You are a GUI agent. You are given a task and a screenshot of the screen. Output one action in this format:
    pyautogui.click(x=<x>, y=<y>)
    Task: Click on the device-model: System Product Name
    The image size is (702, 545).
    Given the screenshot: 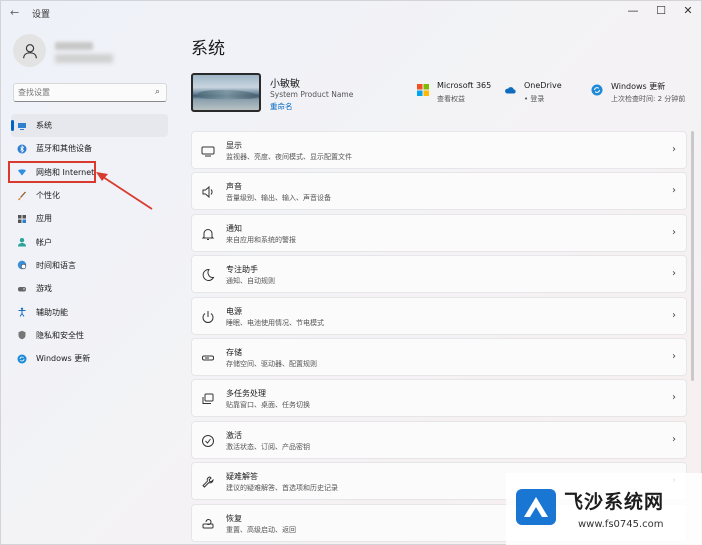 What is the action you would take?
    pyautogui.click(x=312, y=94)
    